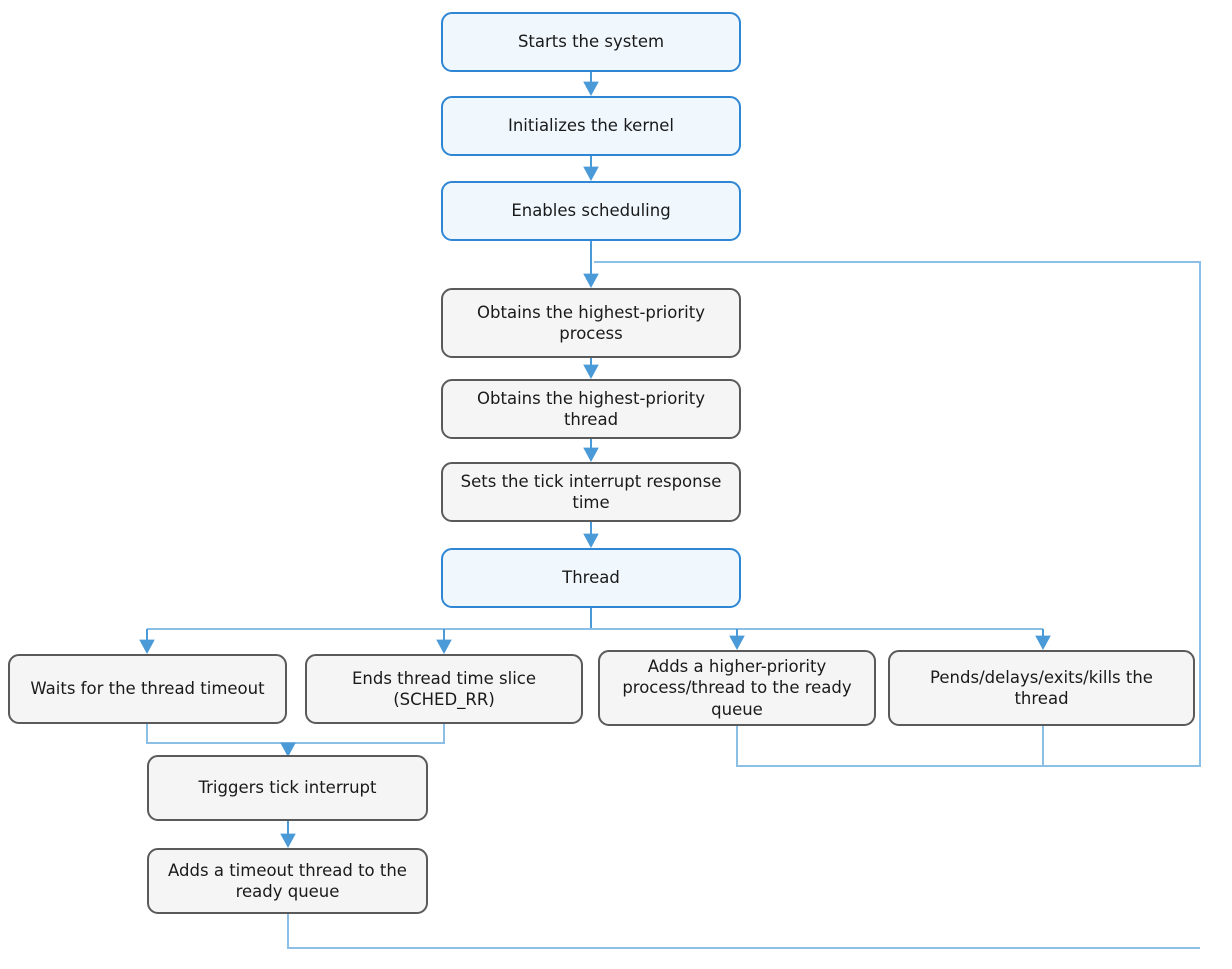 This screenshot has width=1232, height=969. I want to click on node-adds-a-timeout-thread-to-the-ready-queue: Adds a timeout thread to the ready queue, so click(287, 881).